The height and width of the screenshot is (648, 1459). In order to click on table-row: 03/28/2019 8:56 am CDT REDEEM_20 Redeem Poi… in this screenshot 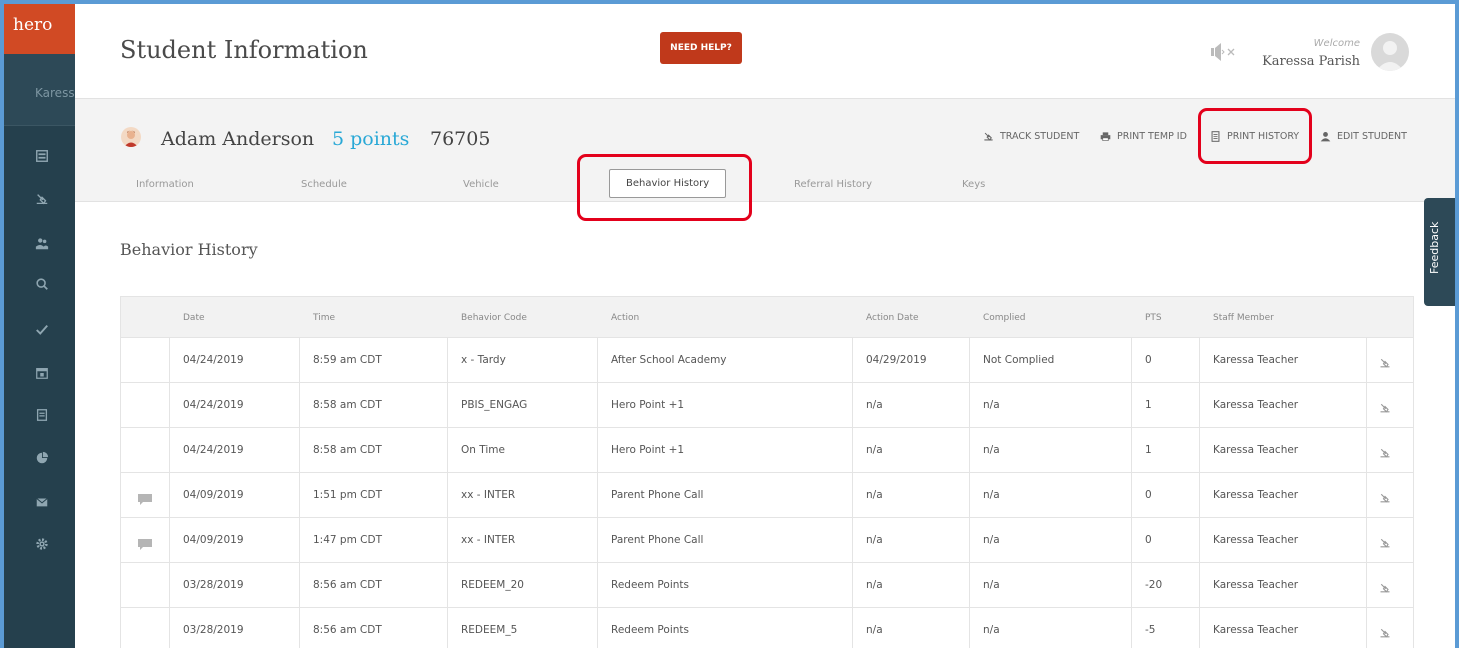, I will do `click(767, 585)`.